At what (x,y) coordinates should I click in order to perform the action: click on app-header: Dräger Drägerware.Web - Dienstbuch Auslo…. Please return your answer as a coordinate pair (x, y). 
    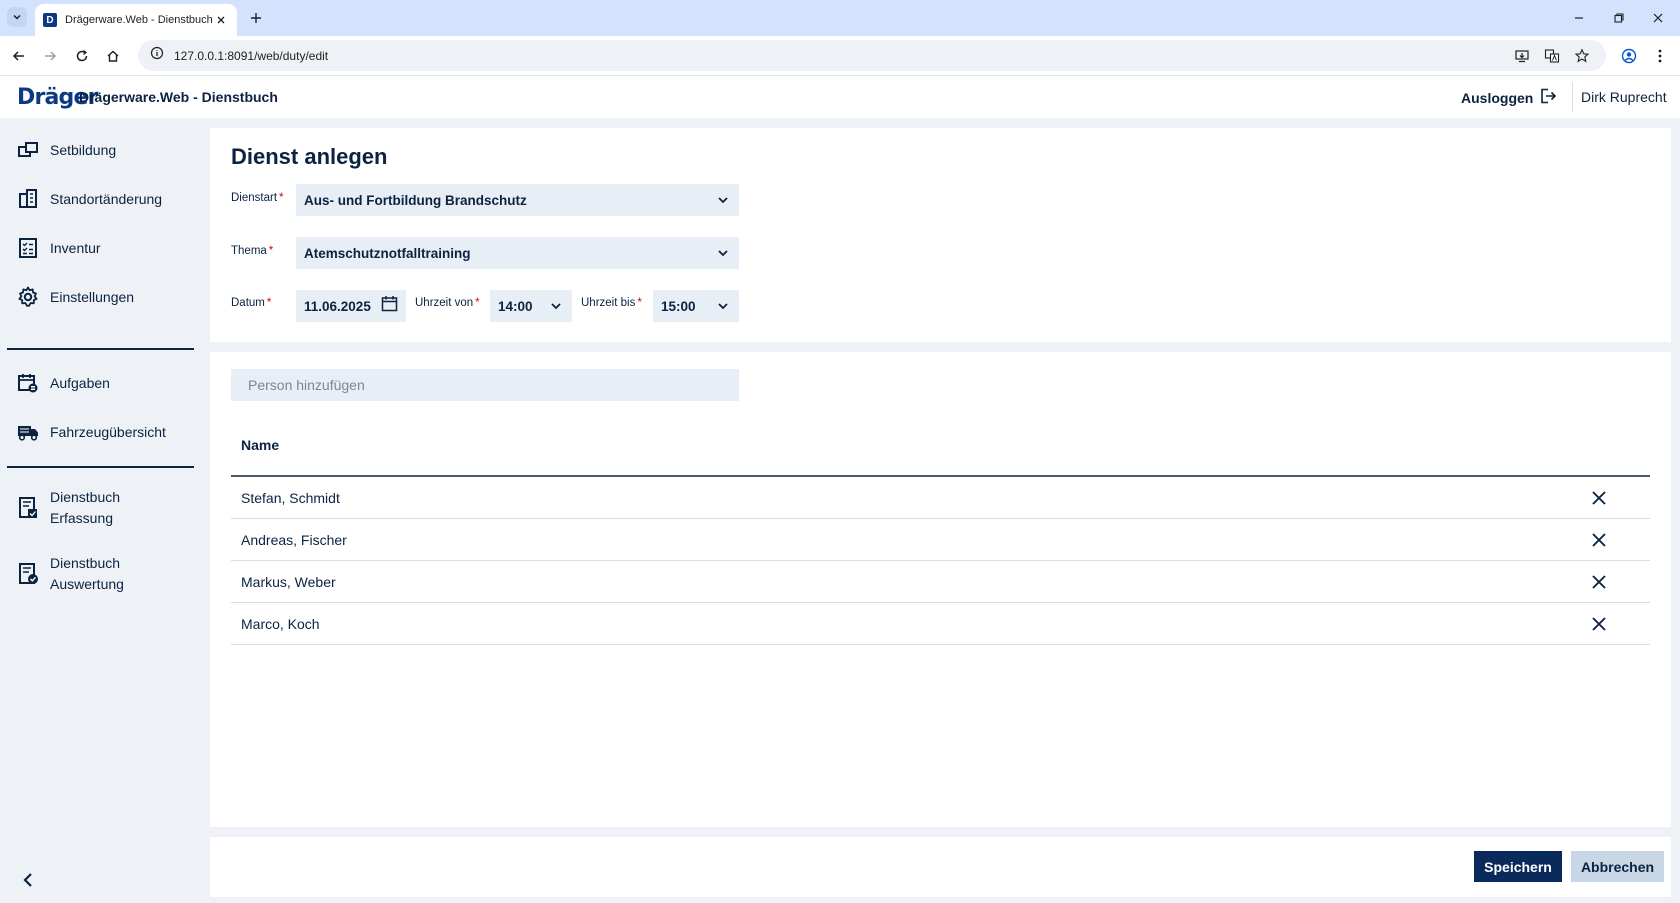
    Looking at the image, I should click on (840, 97).